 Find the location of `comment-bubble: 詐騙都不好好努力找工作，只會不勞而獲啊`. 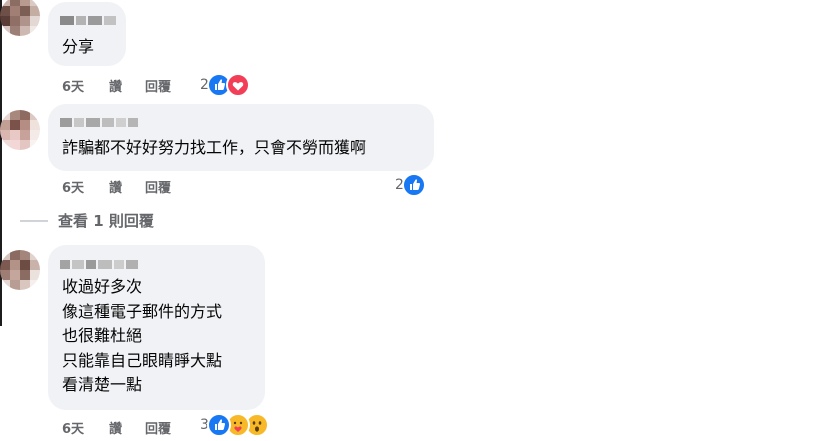

comment-bubble: 詐騙都不好好努力找工作，只會不勞而獲啊 is located at coordinates (241, 137).